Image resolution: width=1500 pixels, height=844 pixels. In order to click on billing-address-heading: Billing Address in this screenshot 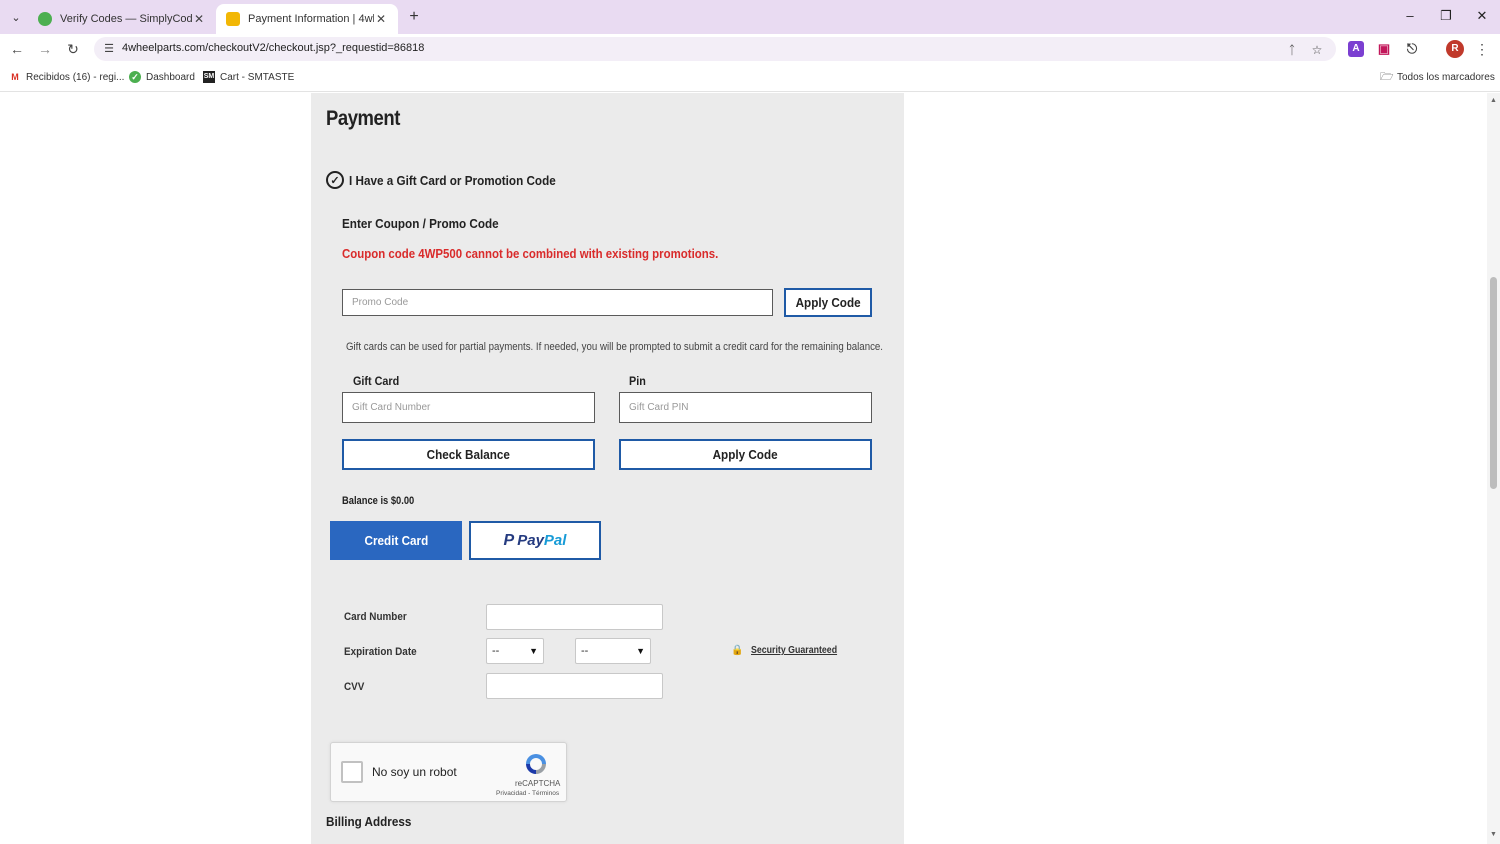, I will do `click(369, 821)`.